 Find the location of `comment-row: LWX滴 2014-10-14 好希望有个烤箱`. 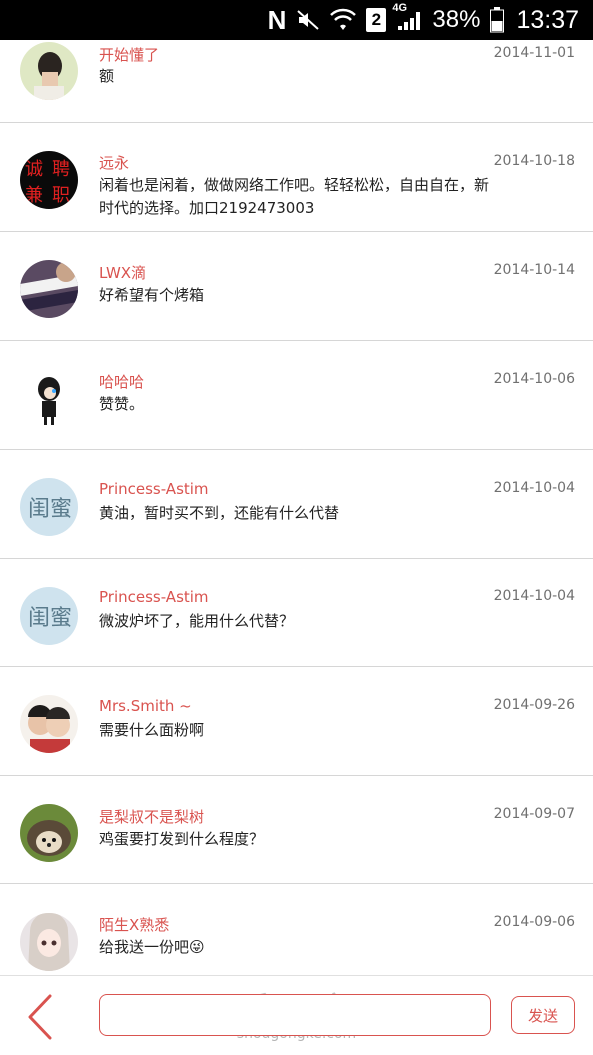

comment-row: LWX滴 2014-10-14 好希望有个烤箱 is located at coordinates (296, 287).